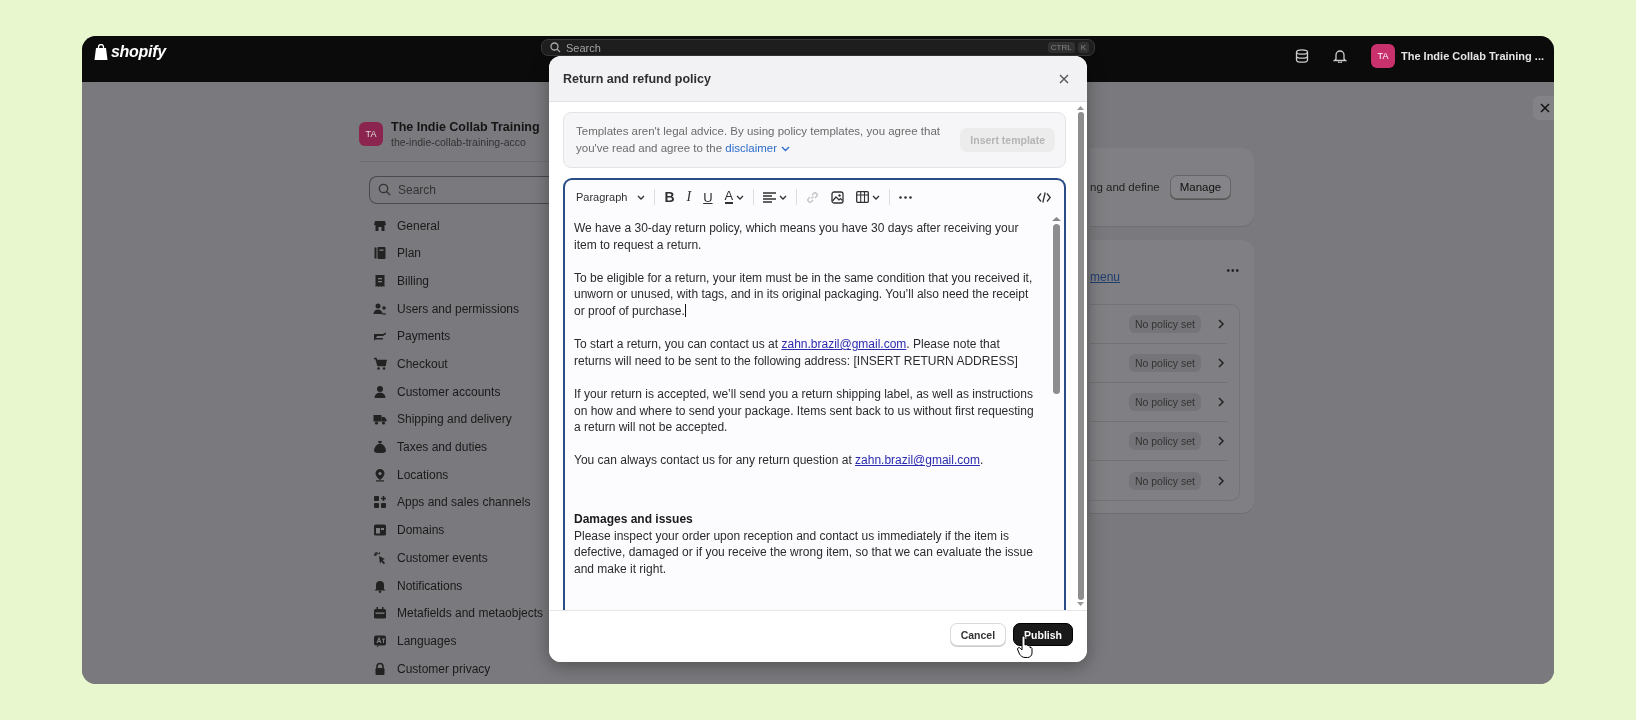  Describe the element at coordinates (461, 530) in the screenshot. I see `sidebar-item: Domains` at that location.